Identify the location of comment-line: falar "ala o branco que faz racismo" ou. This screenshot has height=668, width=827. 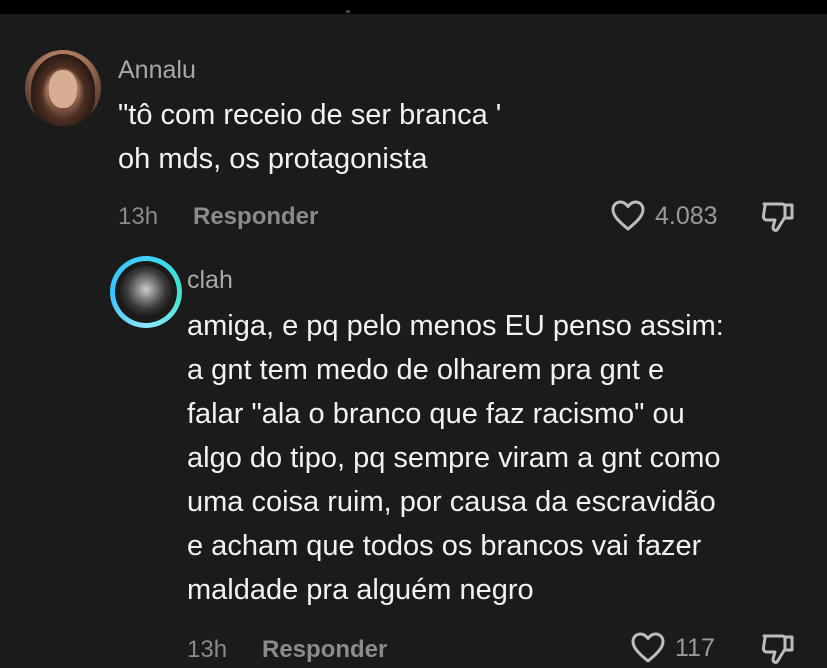
(436, 414).